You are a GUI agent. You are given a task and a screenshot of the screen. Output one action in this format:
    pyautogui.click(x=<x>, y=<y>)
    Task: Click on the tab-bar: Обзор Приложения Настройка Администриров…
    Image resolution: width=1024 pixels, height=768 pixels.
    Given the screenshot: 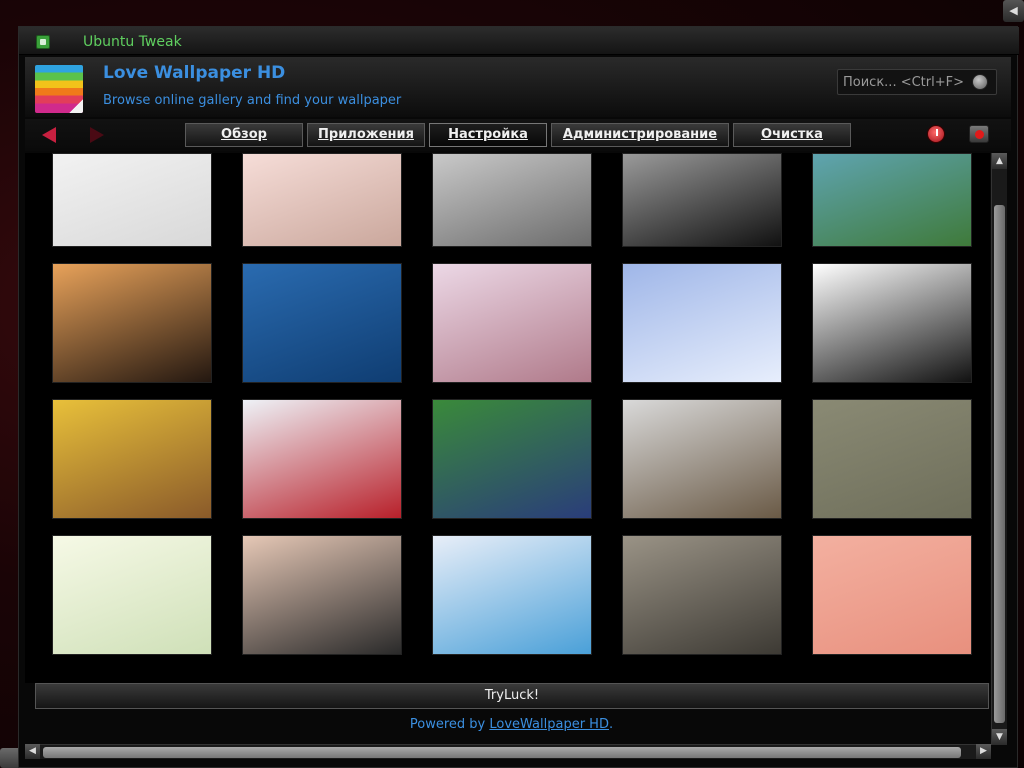 What is the action you would take?
    pyautogui.click(x=518, y=135)
    